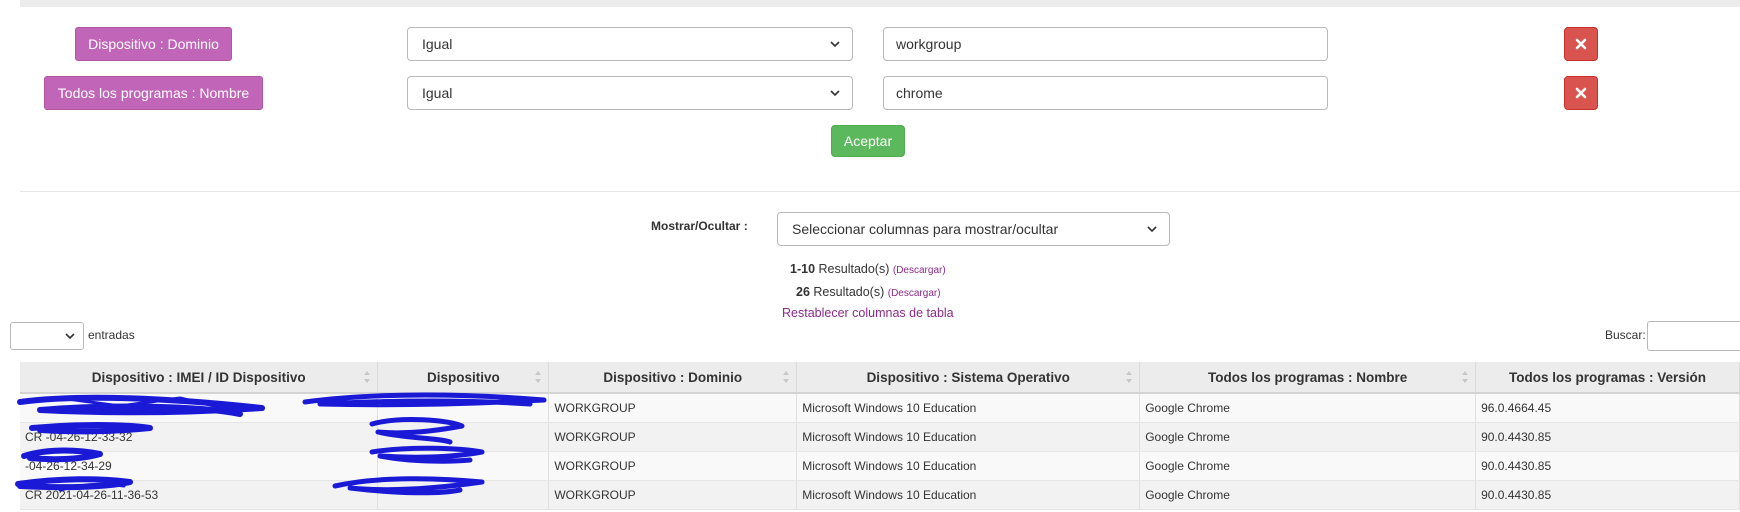 This screenshot has width=1740, height=512. Describe the element at coordinates (199, 408) in the screenshot. I see `cell-imei` at that location.